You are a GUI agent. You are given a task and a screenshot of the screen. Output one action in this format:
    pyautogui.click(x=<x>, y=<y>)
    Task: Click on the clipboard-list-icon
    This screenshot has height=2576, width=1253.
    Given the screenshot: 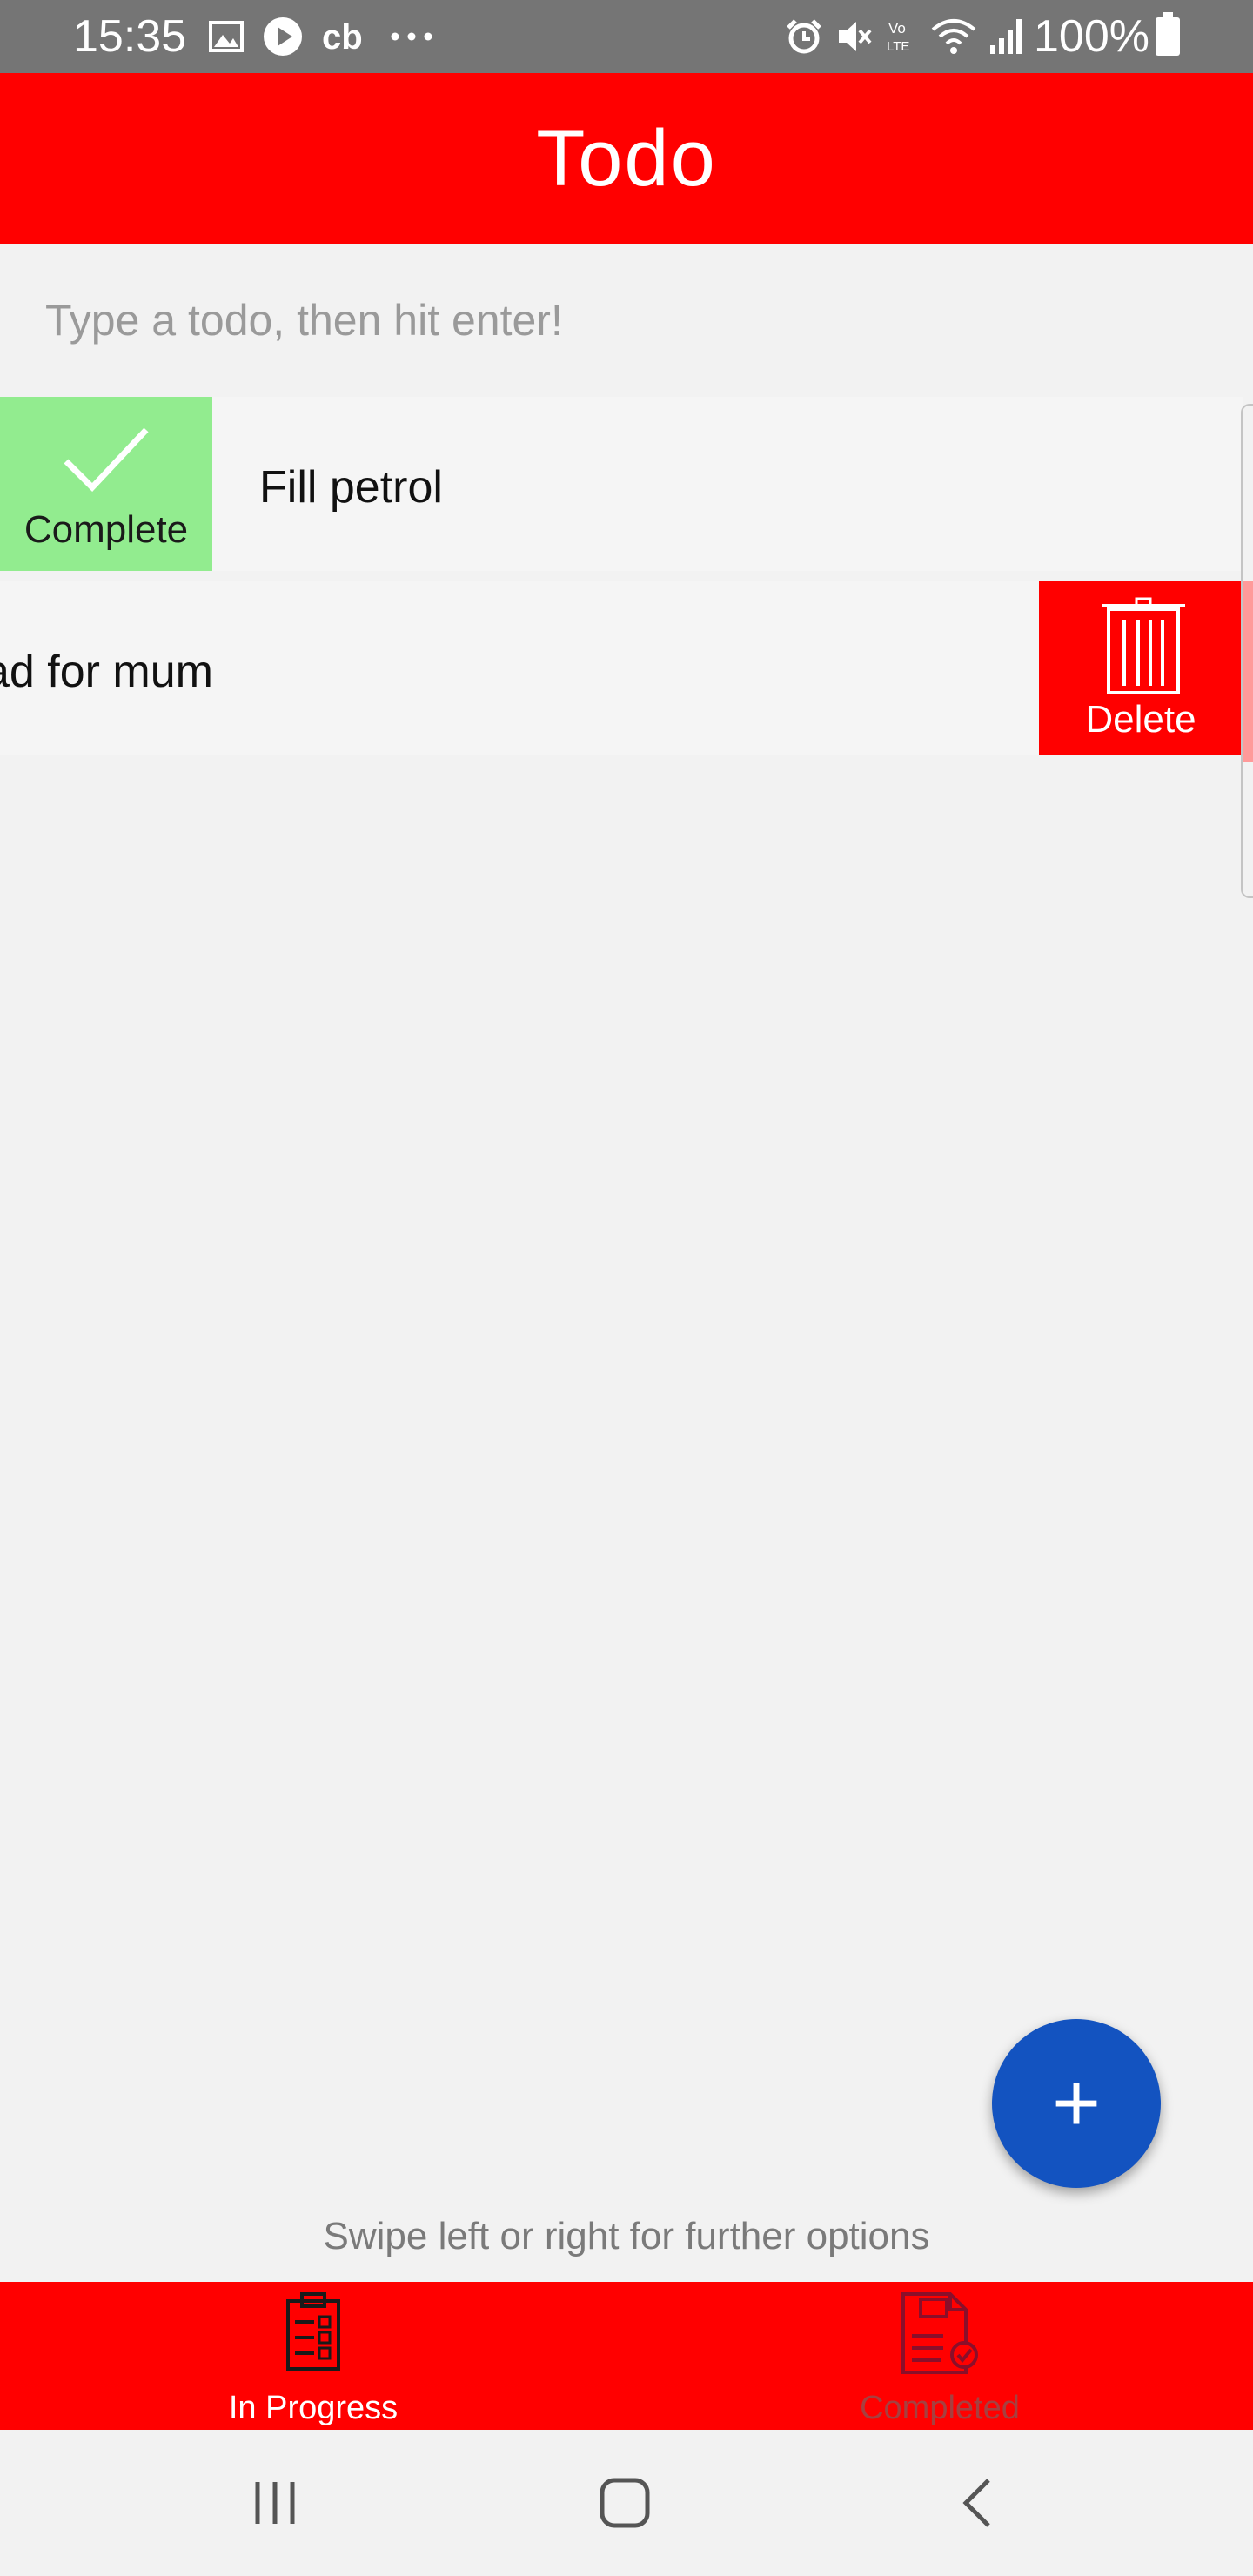 What is the action you would take?
    pyautogui.click(x=313, y=2331)
    